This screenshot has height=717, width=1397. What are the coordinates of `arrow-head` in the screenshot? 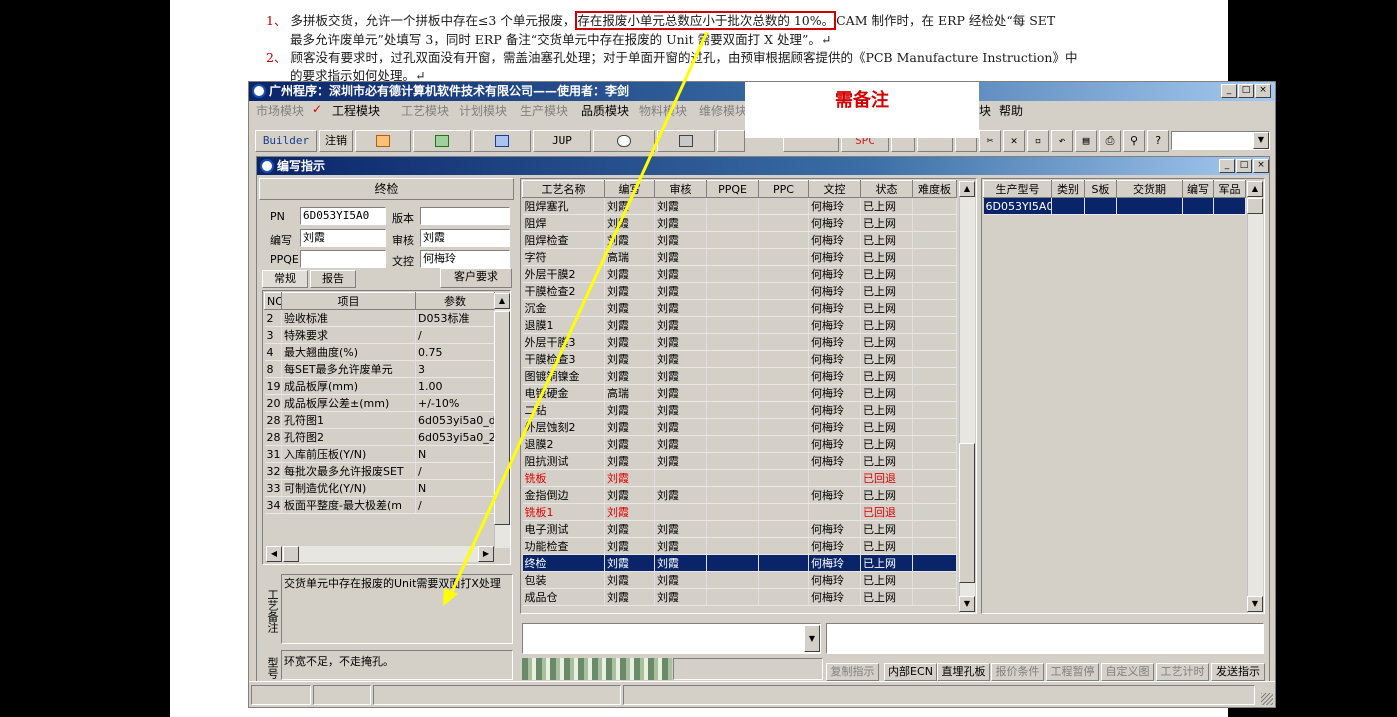 It's located at (450, 597).